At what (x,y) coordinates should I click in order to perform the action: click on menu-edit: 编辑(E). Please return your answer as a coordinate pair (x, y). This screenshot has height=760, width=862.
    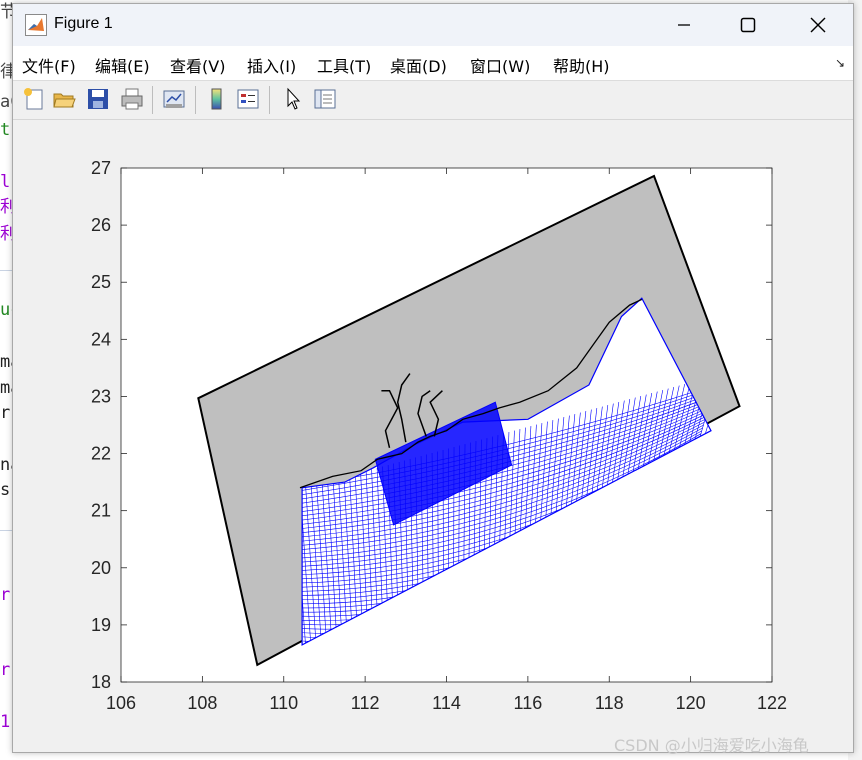
    Looking at the image, I should click on (122, 65).